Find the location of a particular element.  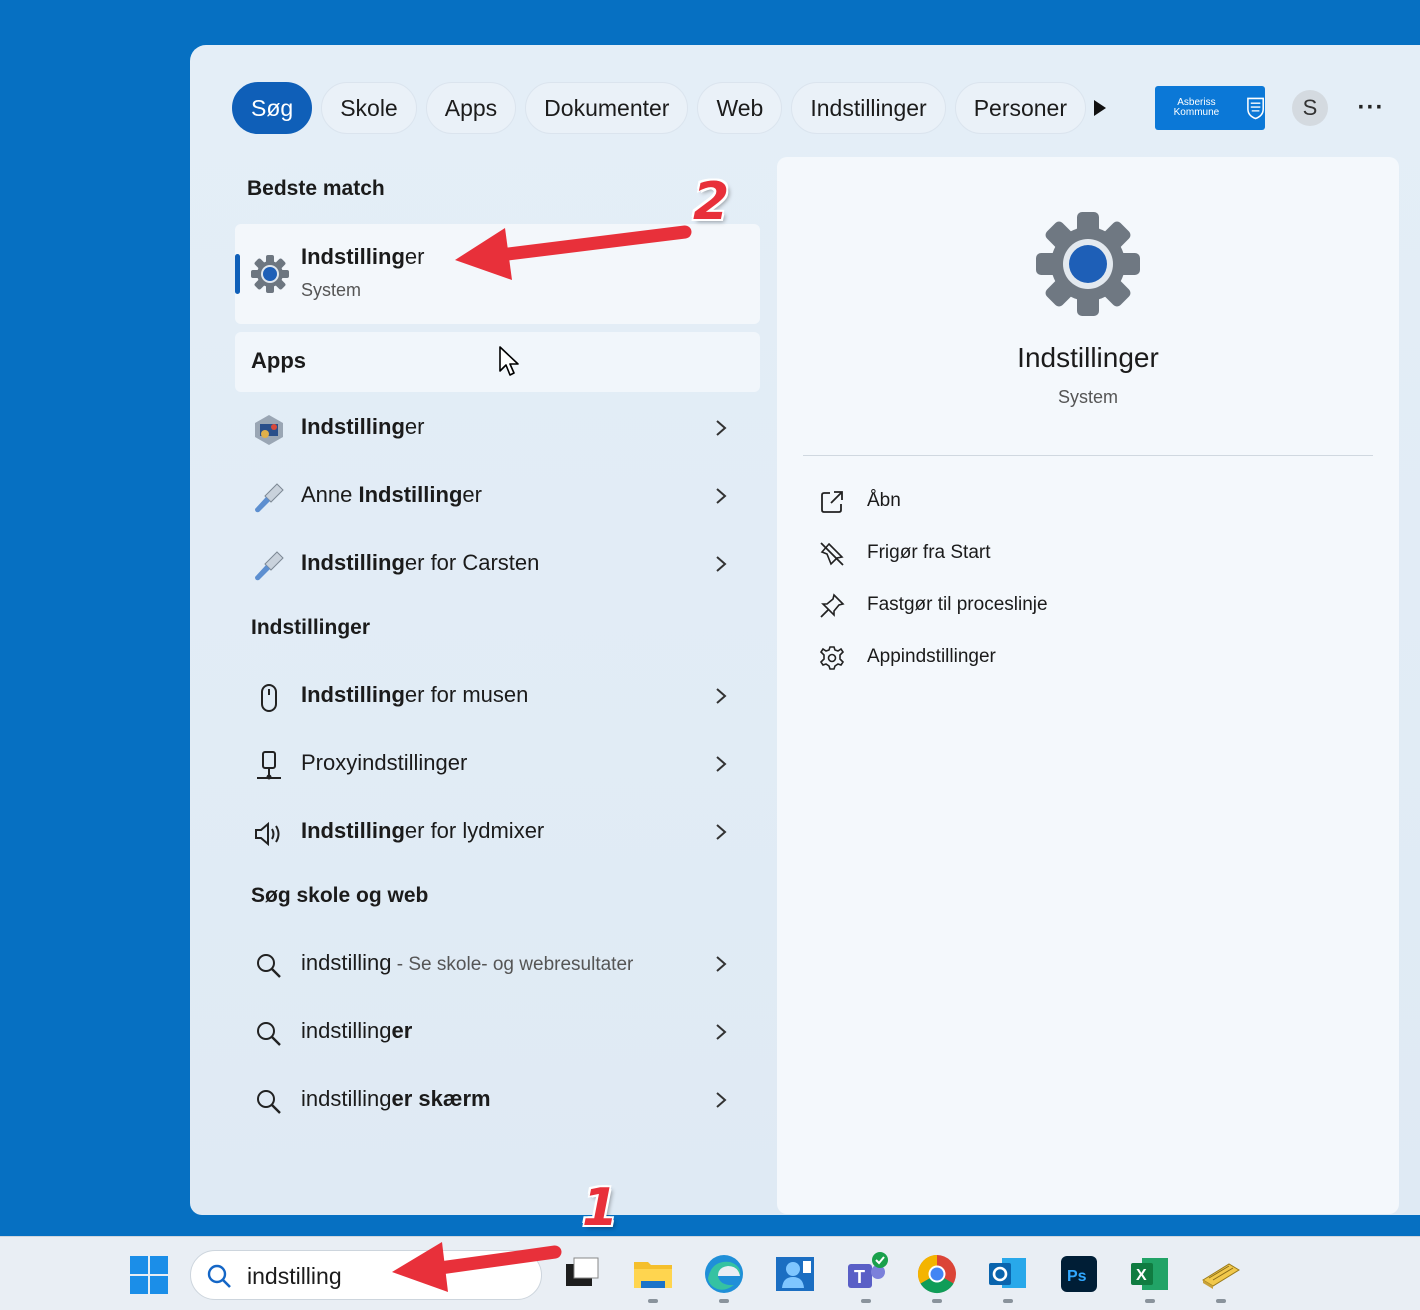

annotation-step-2: 2 is located at coordinates (711, 202).